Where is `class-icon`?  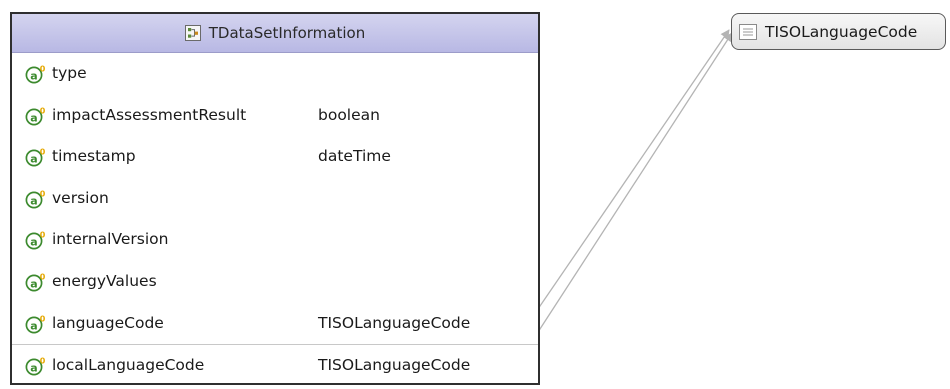 class-icon is located at coordinates (192, 33).